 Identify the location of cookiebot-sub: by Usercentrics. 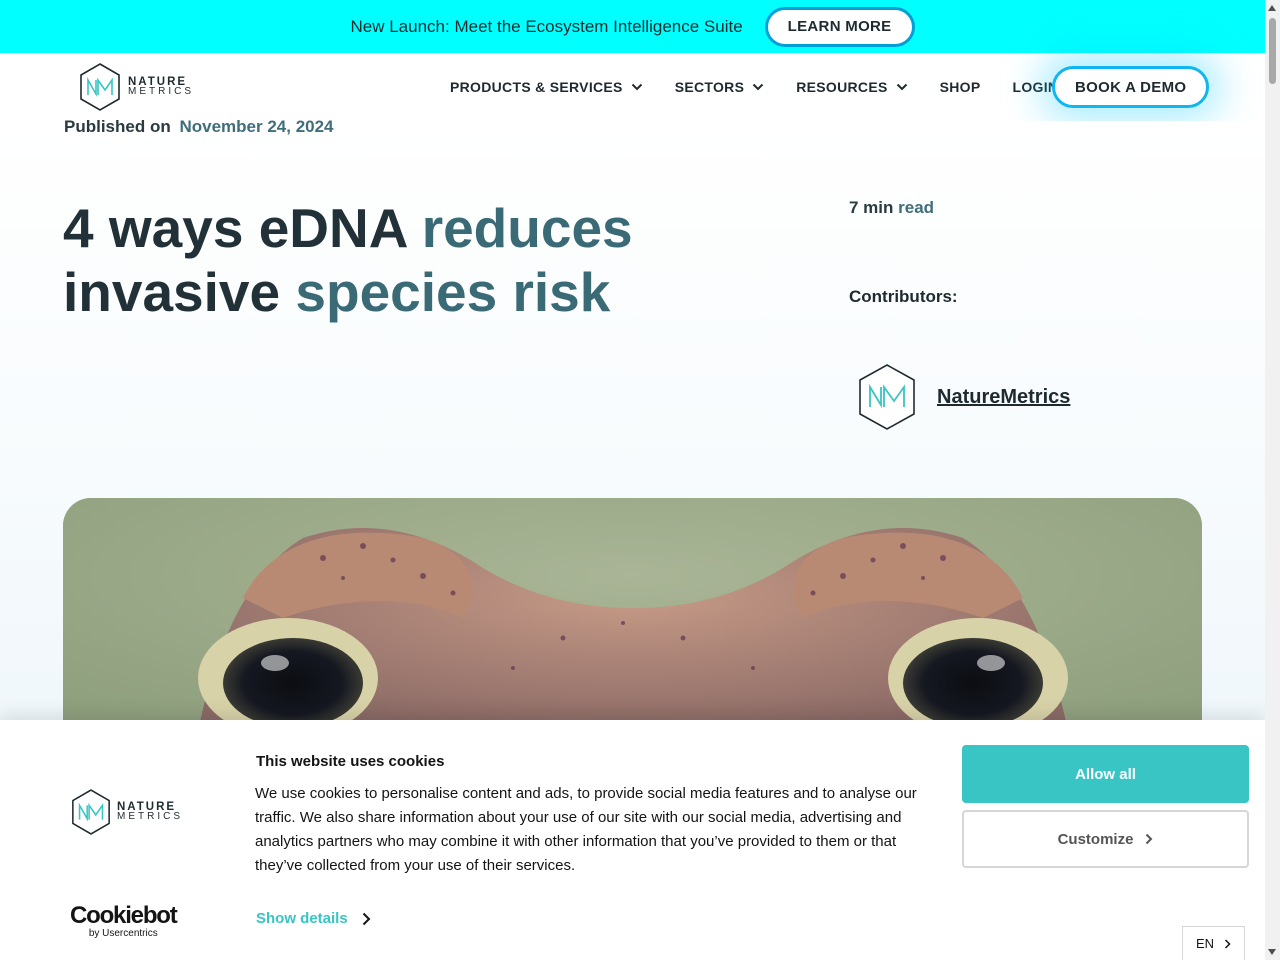
(123, 933).